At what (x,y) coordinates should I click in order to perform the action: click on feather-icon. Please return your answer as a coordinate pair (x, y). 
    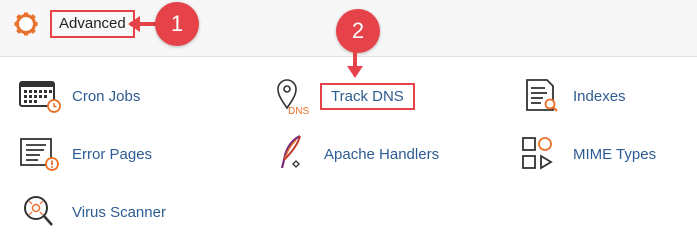
    Looking at the image, I should click on (290, 152).